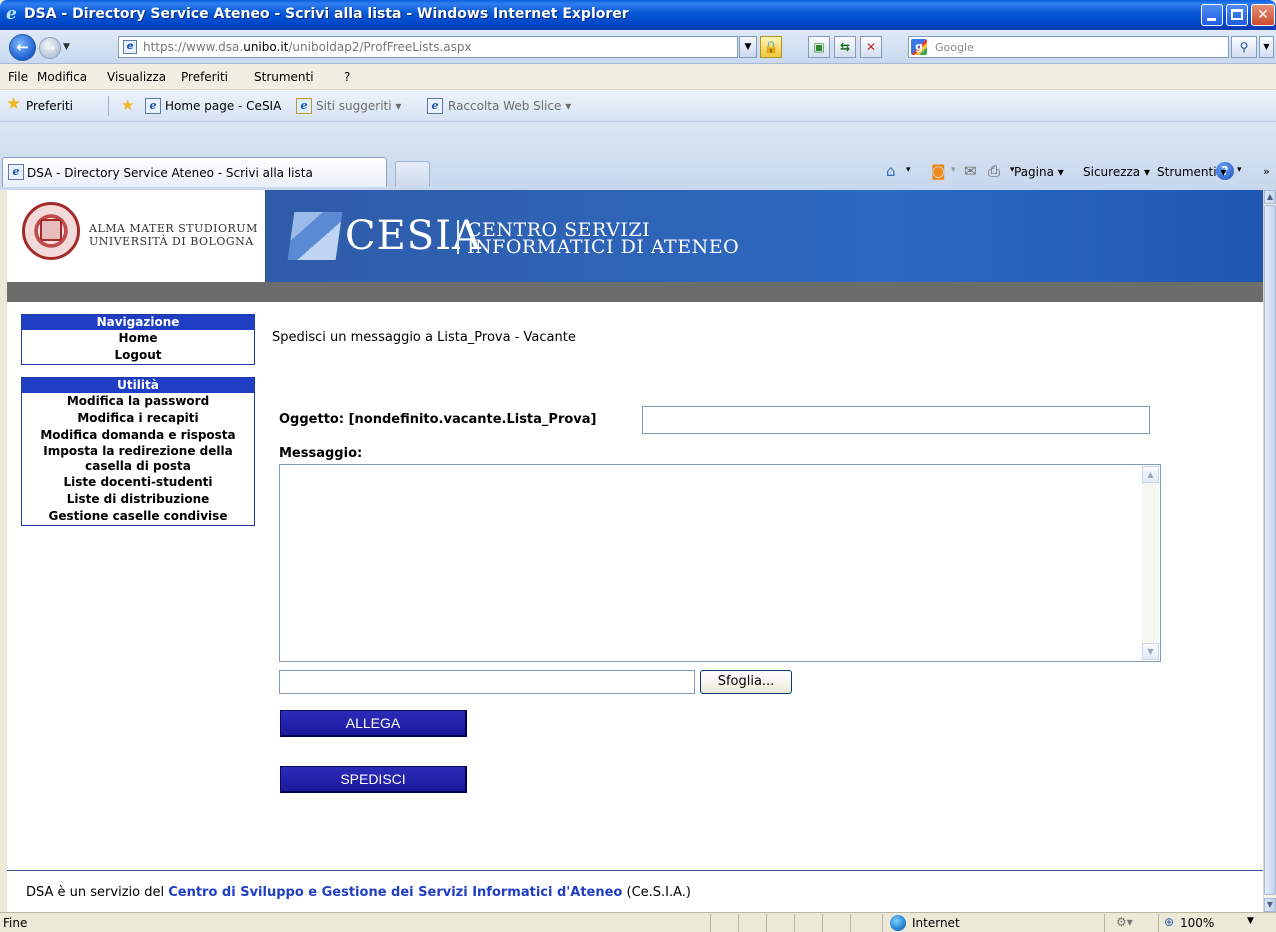 This screenshot has height=932, width=1276. I want to click on refresh-icon: ⇆, so click(845, 47).